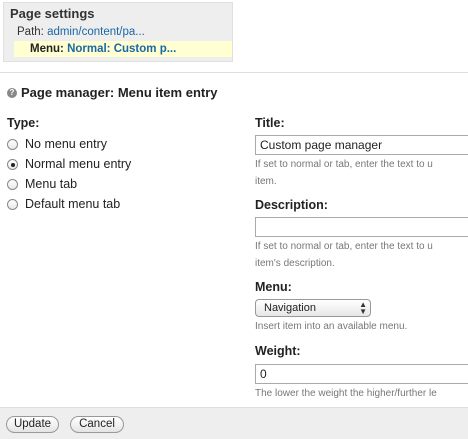 Image resolution: width=468 pixels, height=439 pixels. I want to click on weight-label: Weight:, so click(278, 351).